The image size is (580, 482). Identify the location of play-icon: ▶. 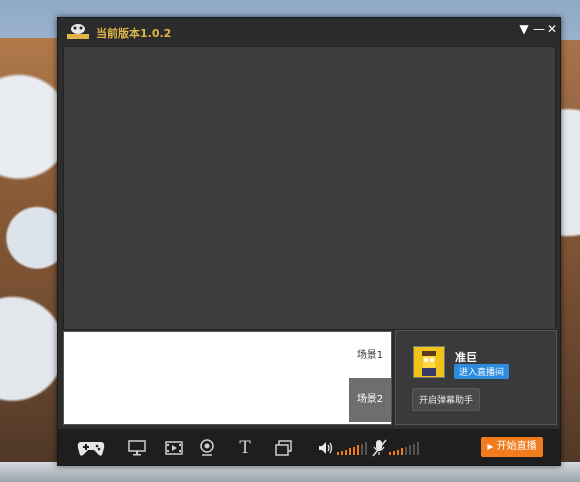
(490, 446).